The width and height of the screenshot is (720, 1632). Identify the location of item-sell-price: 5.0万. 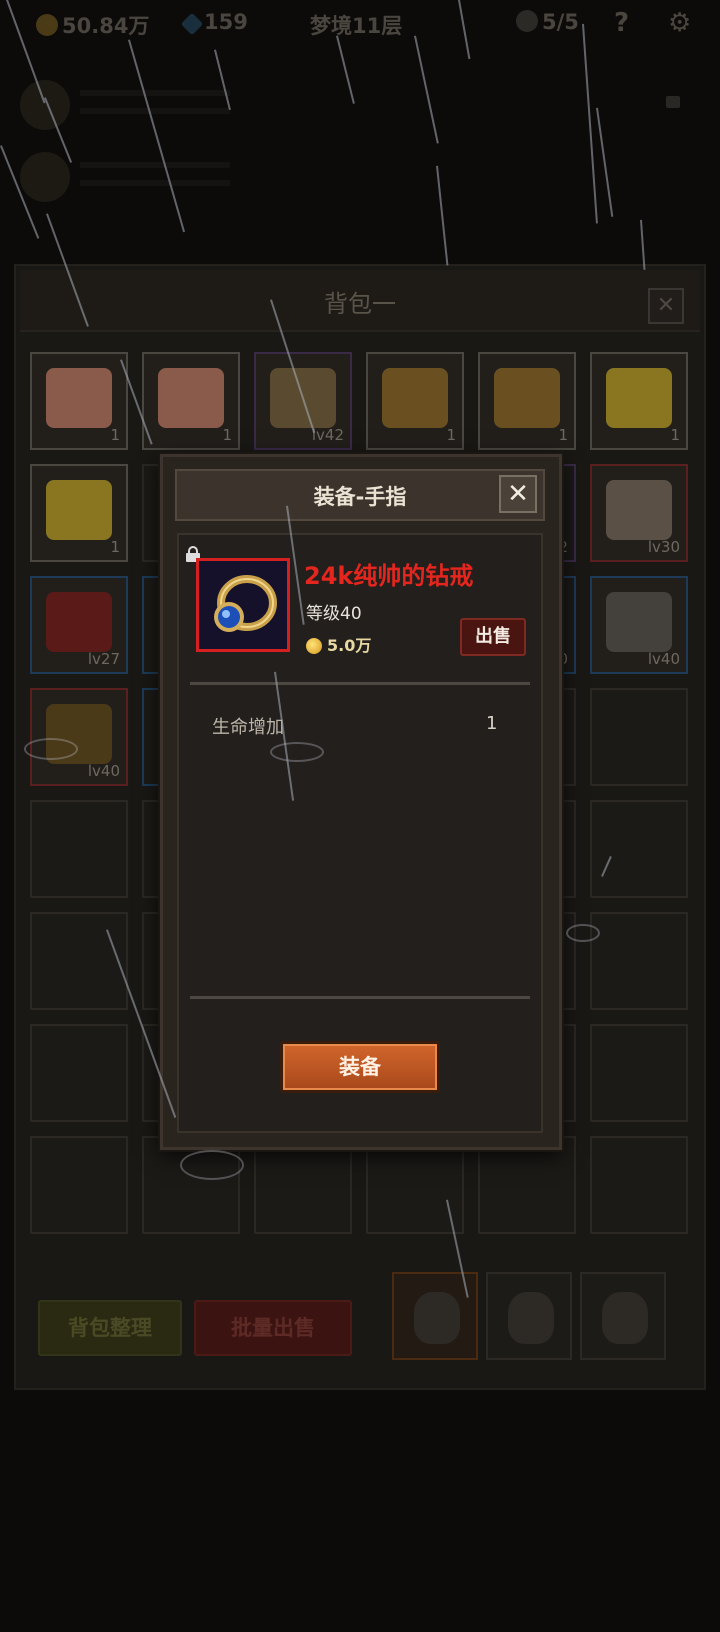
(338, 644).